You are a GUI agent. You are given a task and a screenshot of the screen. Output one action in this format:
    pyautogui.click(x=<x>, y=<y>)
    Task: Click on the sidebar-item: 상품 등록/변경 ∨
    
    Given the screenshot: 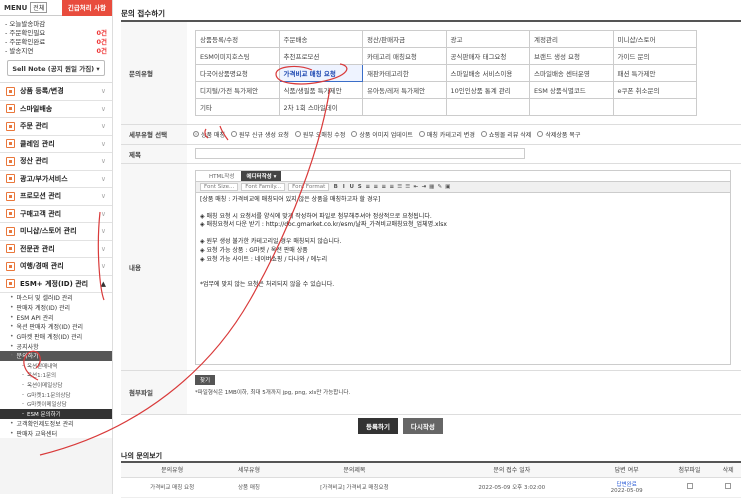 What is the action you would take?
    pyautogui.click(x=56, y=92)
    